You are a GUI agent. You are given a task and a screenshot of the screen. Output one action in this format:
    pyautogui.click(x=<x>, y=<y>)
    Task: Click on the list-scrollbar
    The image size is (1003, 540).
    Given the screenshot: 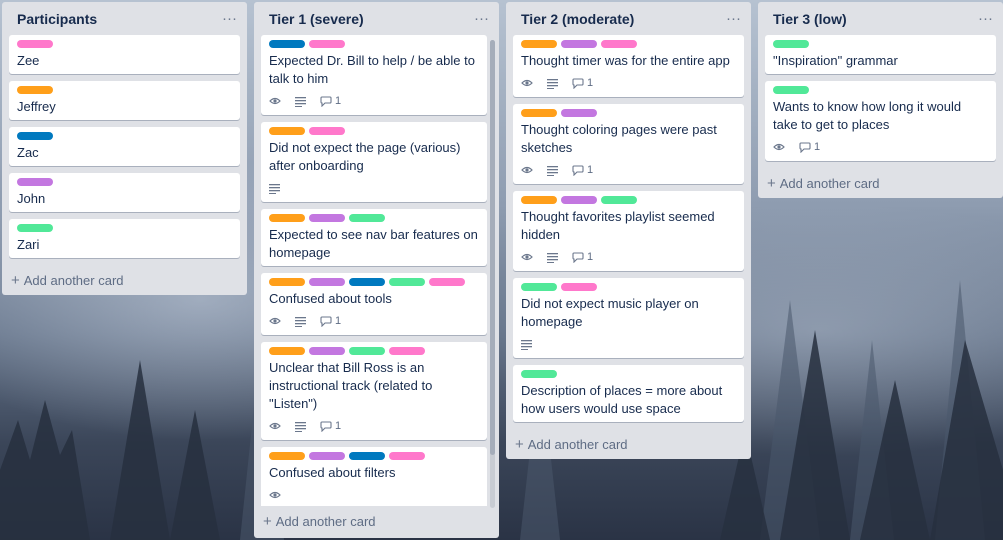 What is the action you would take?
    pyautogui.click(x=492, y=274)
    